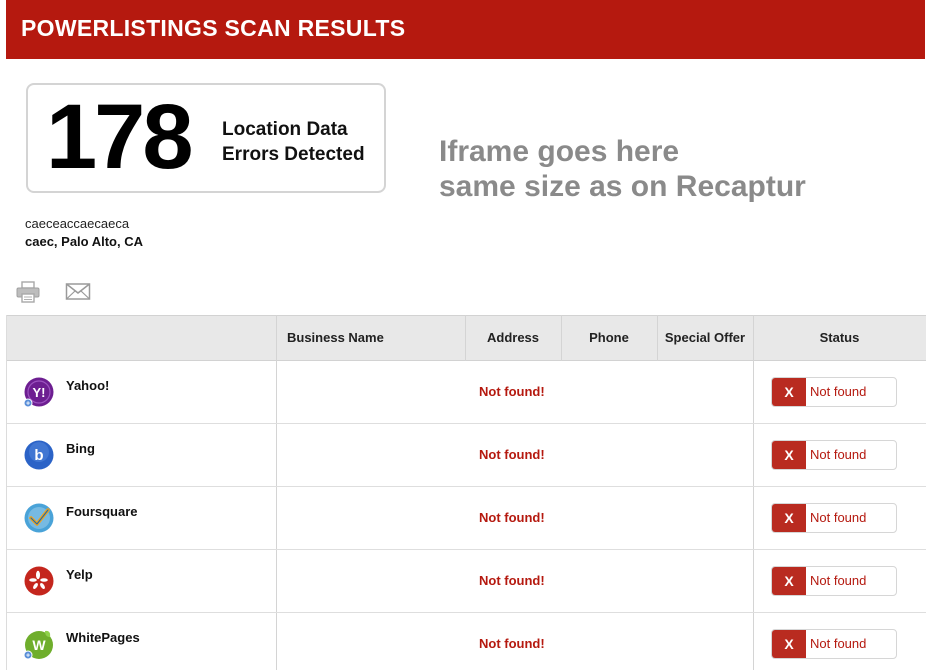  Describe the element at coordinates (79, 574) in the screenshot. I see `site-name: Yelp` at that location.